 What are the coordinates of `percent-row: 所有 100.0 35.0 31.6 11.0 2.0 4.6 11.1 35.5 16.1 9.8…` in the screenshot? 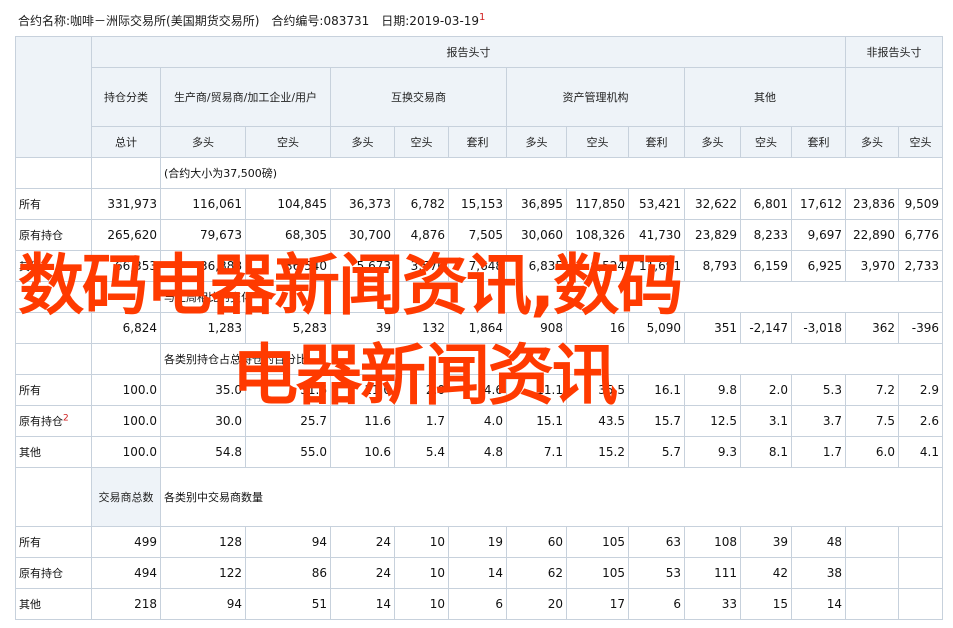 It's located at (479, 390).